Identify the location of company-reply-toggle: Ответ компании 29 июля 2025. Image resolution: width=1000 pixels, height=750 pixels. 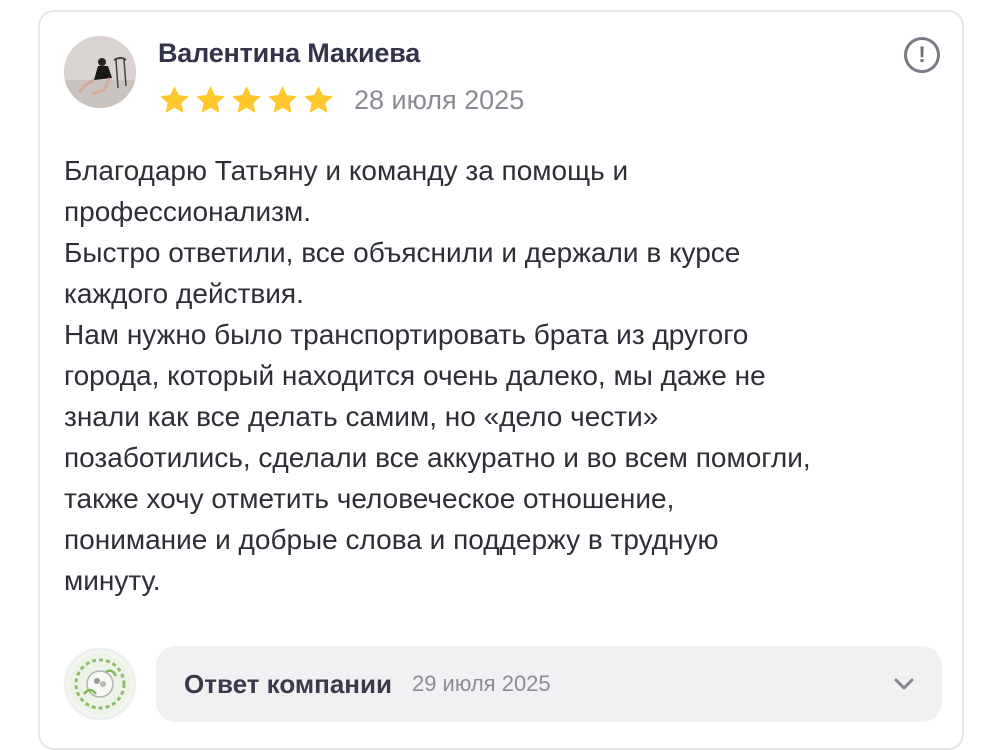
(549, 684).